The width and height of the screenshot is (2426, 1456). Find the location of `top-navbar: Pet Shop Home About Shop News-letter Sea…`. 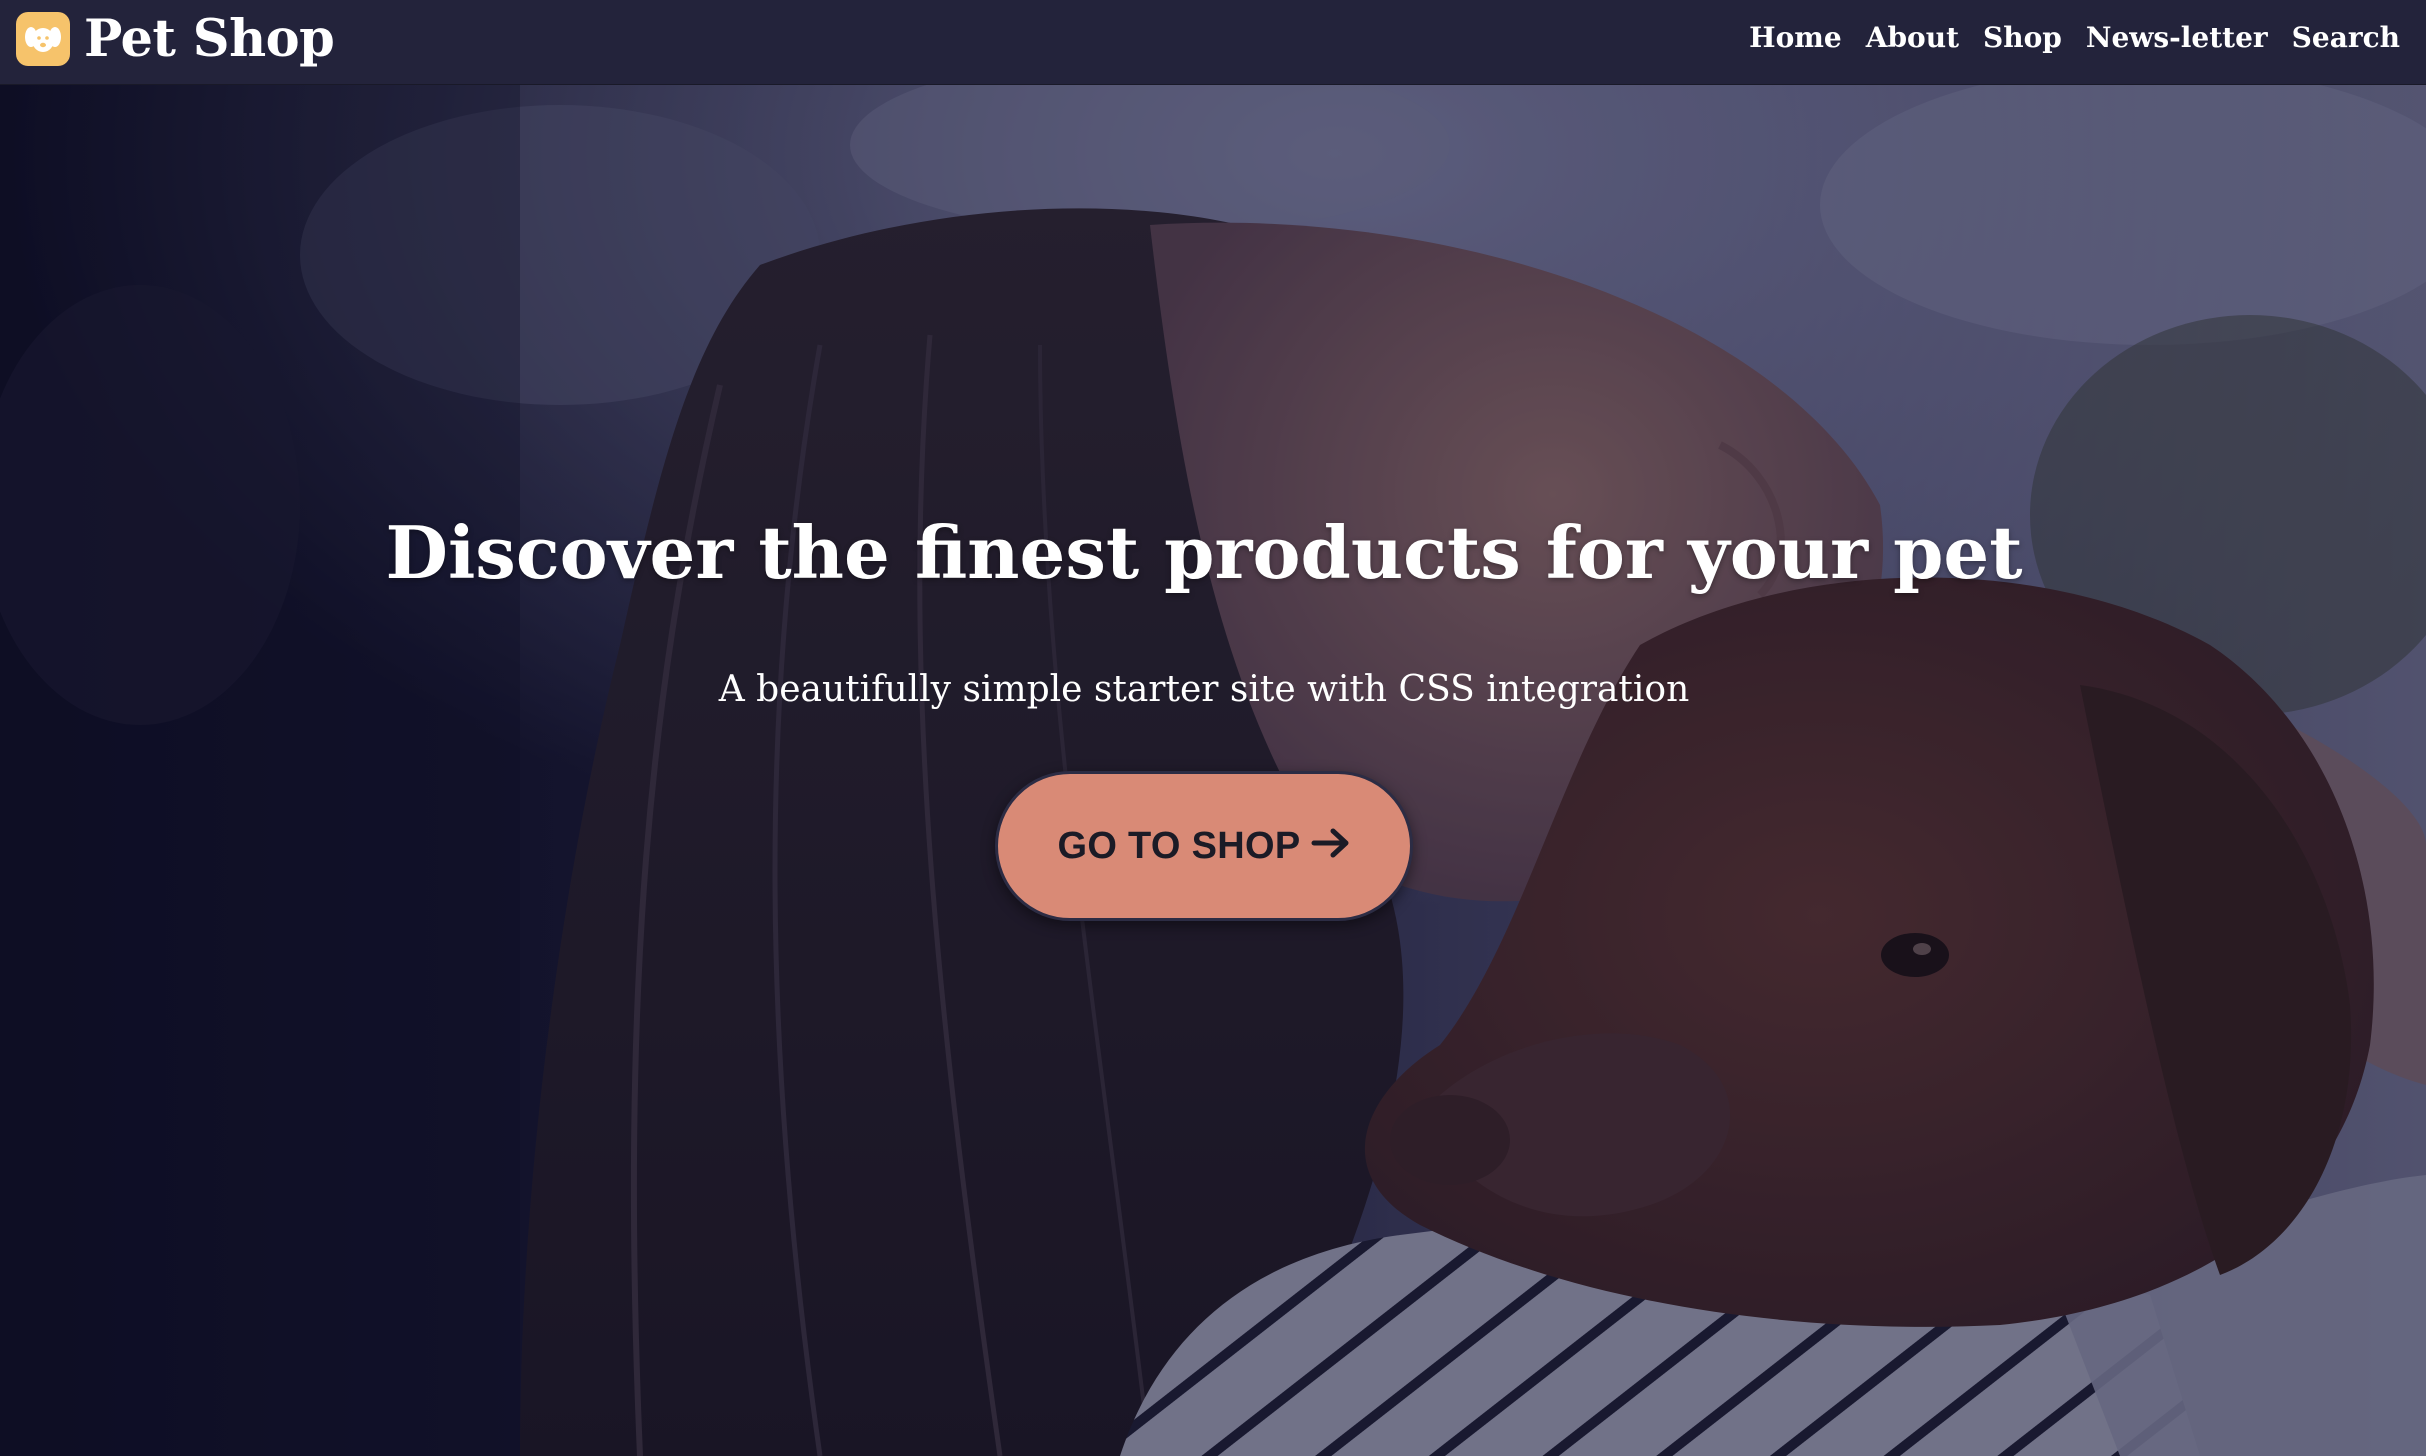

top-navbar: Pet Shop Home About Shop News-letter Sea… is located at coordinates (1213, 42).